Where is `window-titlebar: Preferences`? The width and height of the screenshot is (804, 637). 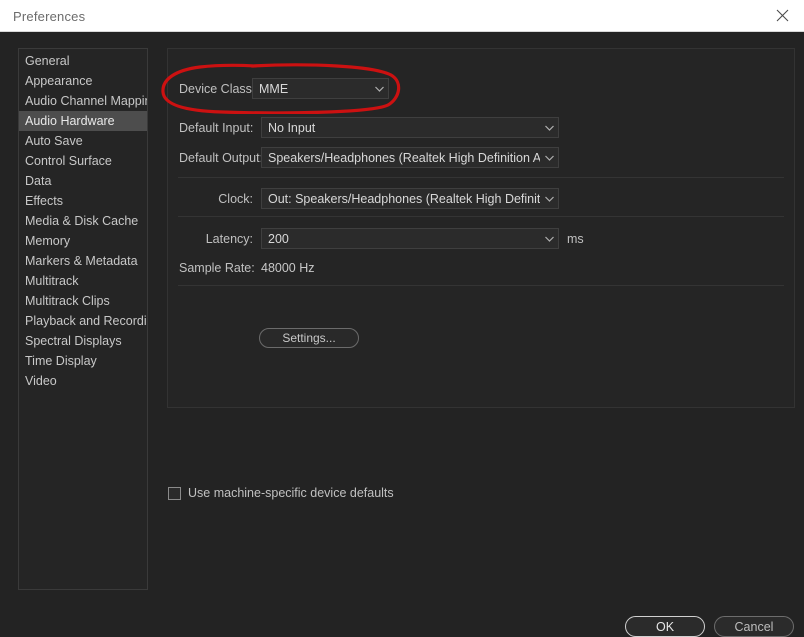 window-titlebar: Preferences is located at coordinates (402, 16).